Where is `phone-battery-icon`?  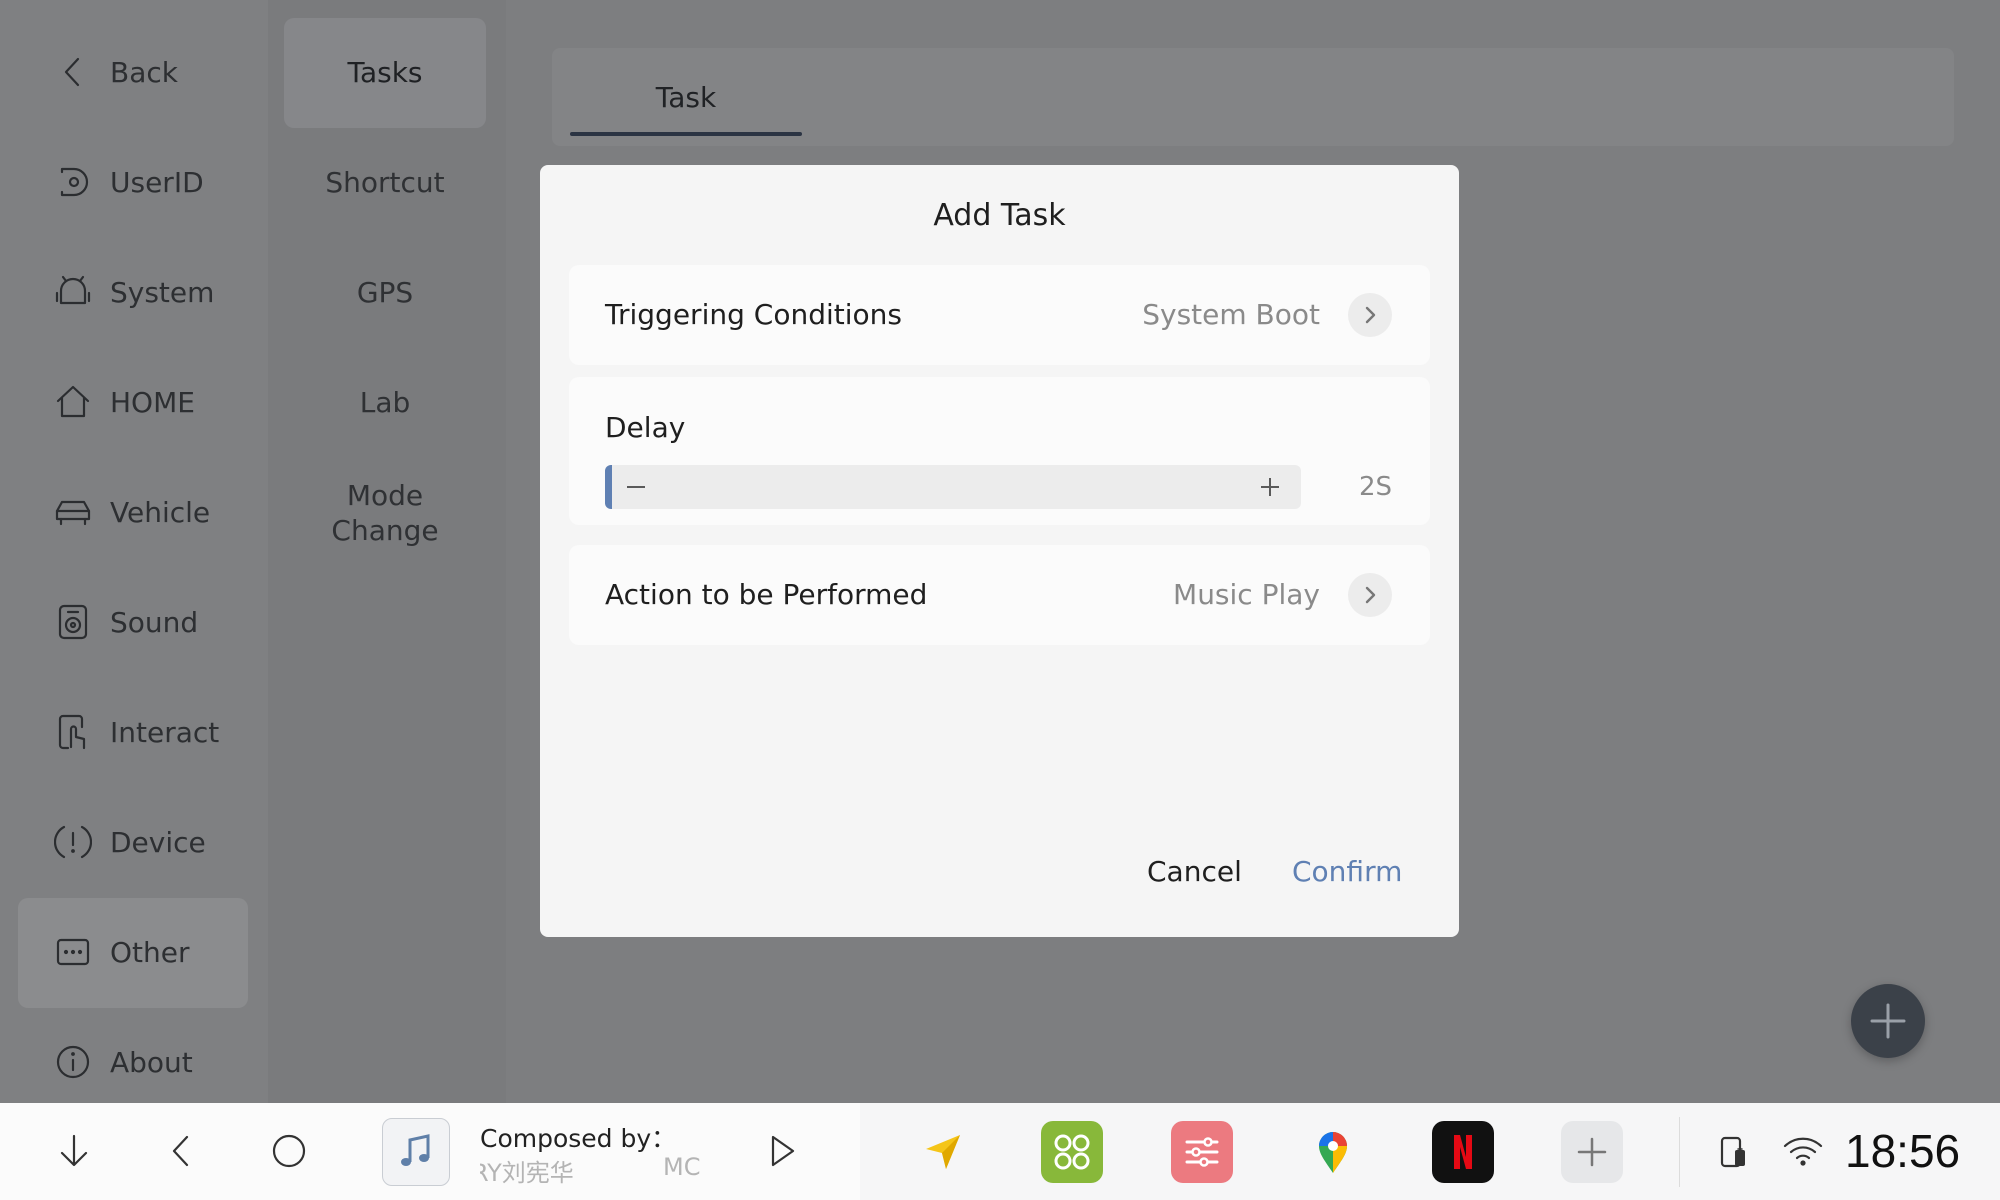 phone-battery-icon is located at coordinates (1732, 1152).